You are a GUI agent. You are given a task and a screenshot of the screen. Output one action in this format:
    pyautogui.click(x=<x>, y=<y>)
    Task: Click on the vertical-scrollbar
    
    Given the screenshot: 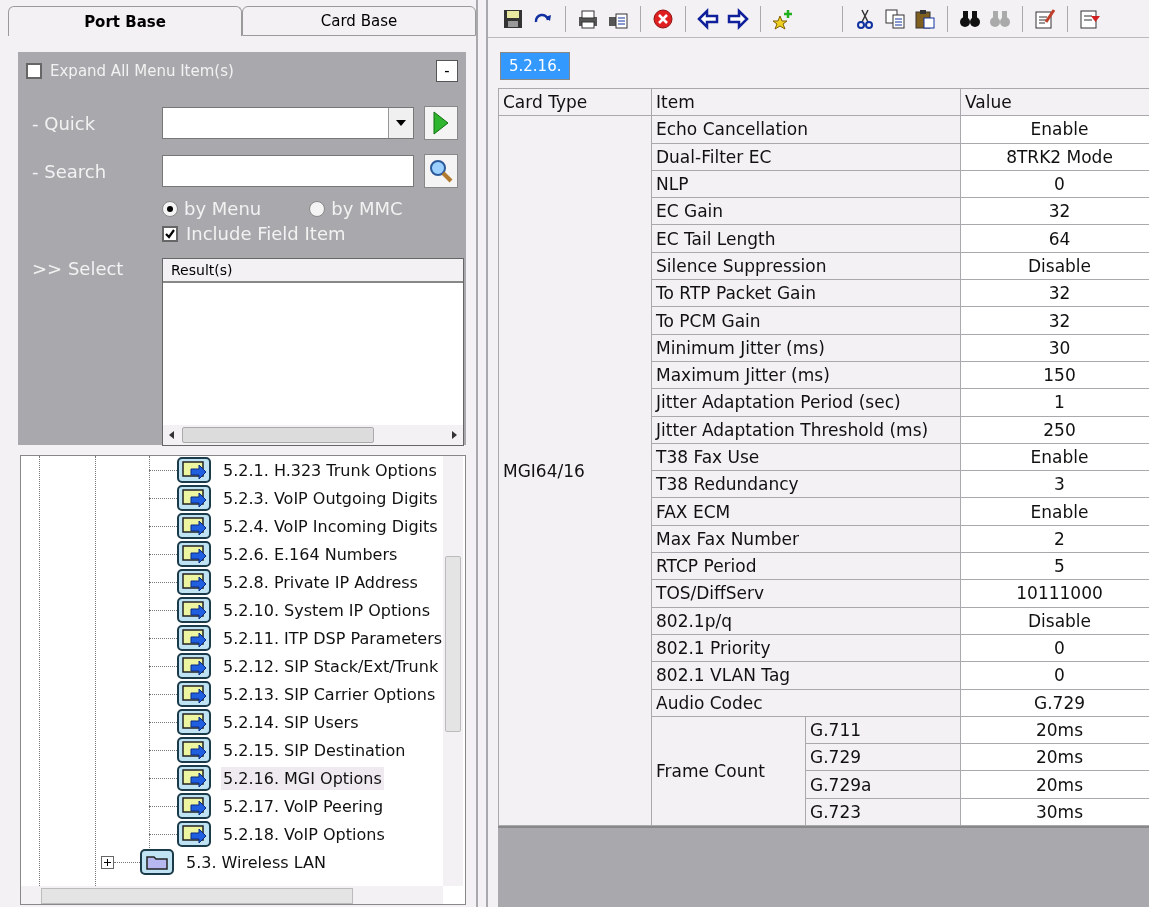 What is the action you would take?
    pyautogui.click(x=453, y=671)
    